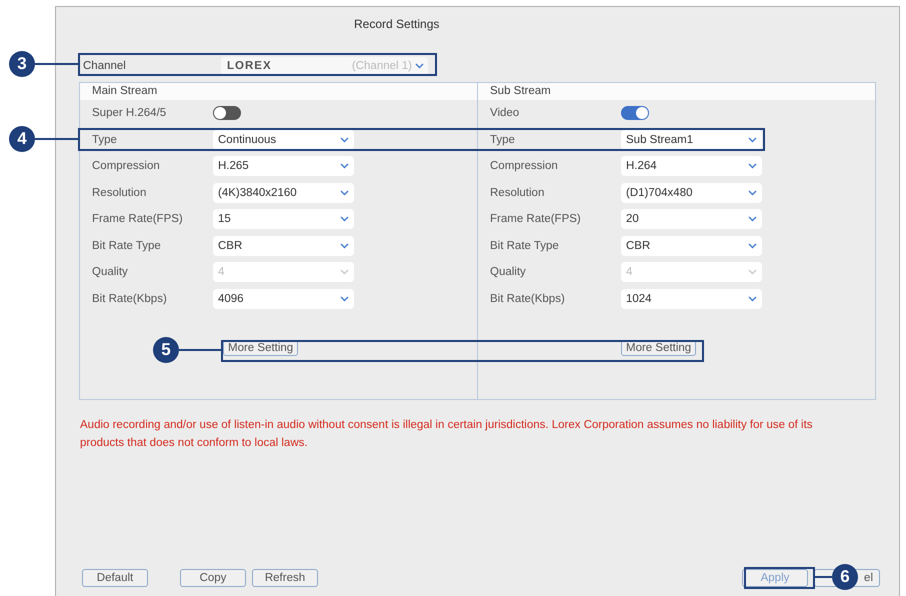 This screenshot has height=596, width=906. Describe the element at coordinates (22, 64) in the screenshot. I see `callout-number: 3` at that location.